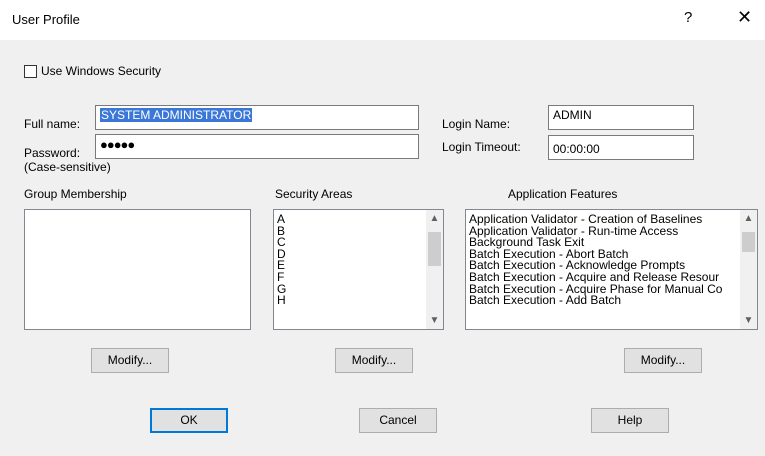 The image size is (765, 456). What do you see at coordinates (46, 19) in the screenshot?
I see `window-title: User Profile` at bounding box center [46, 19].